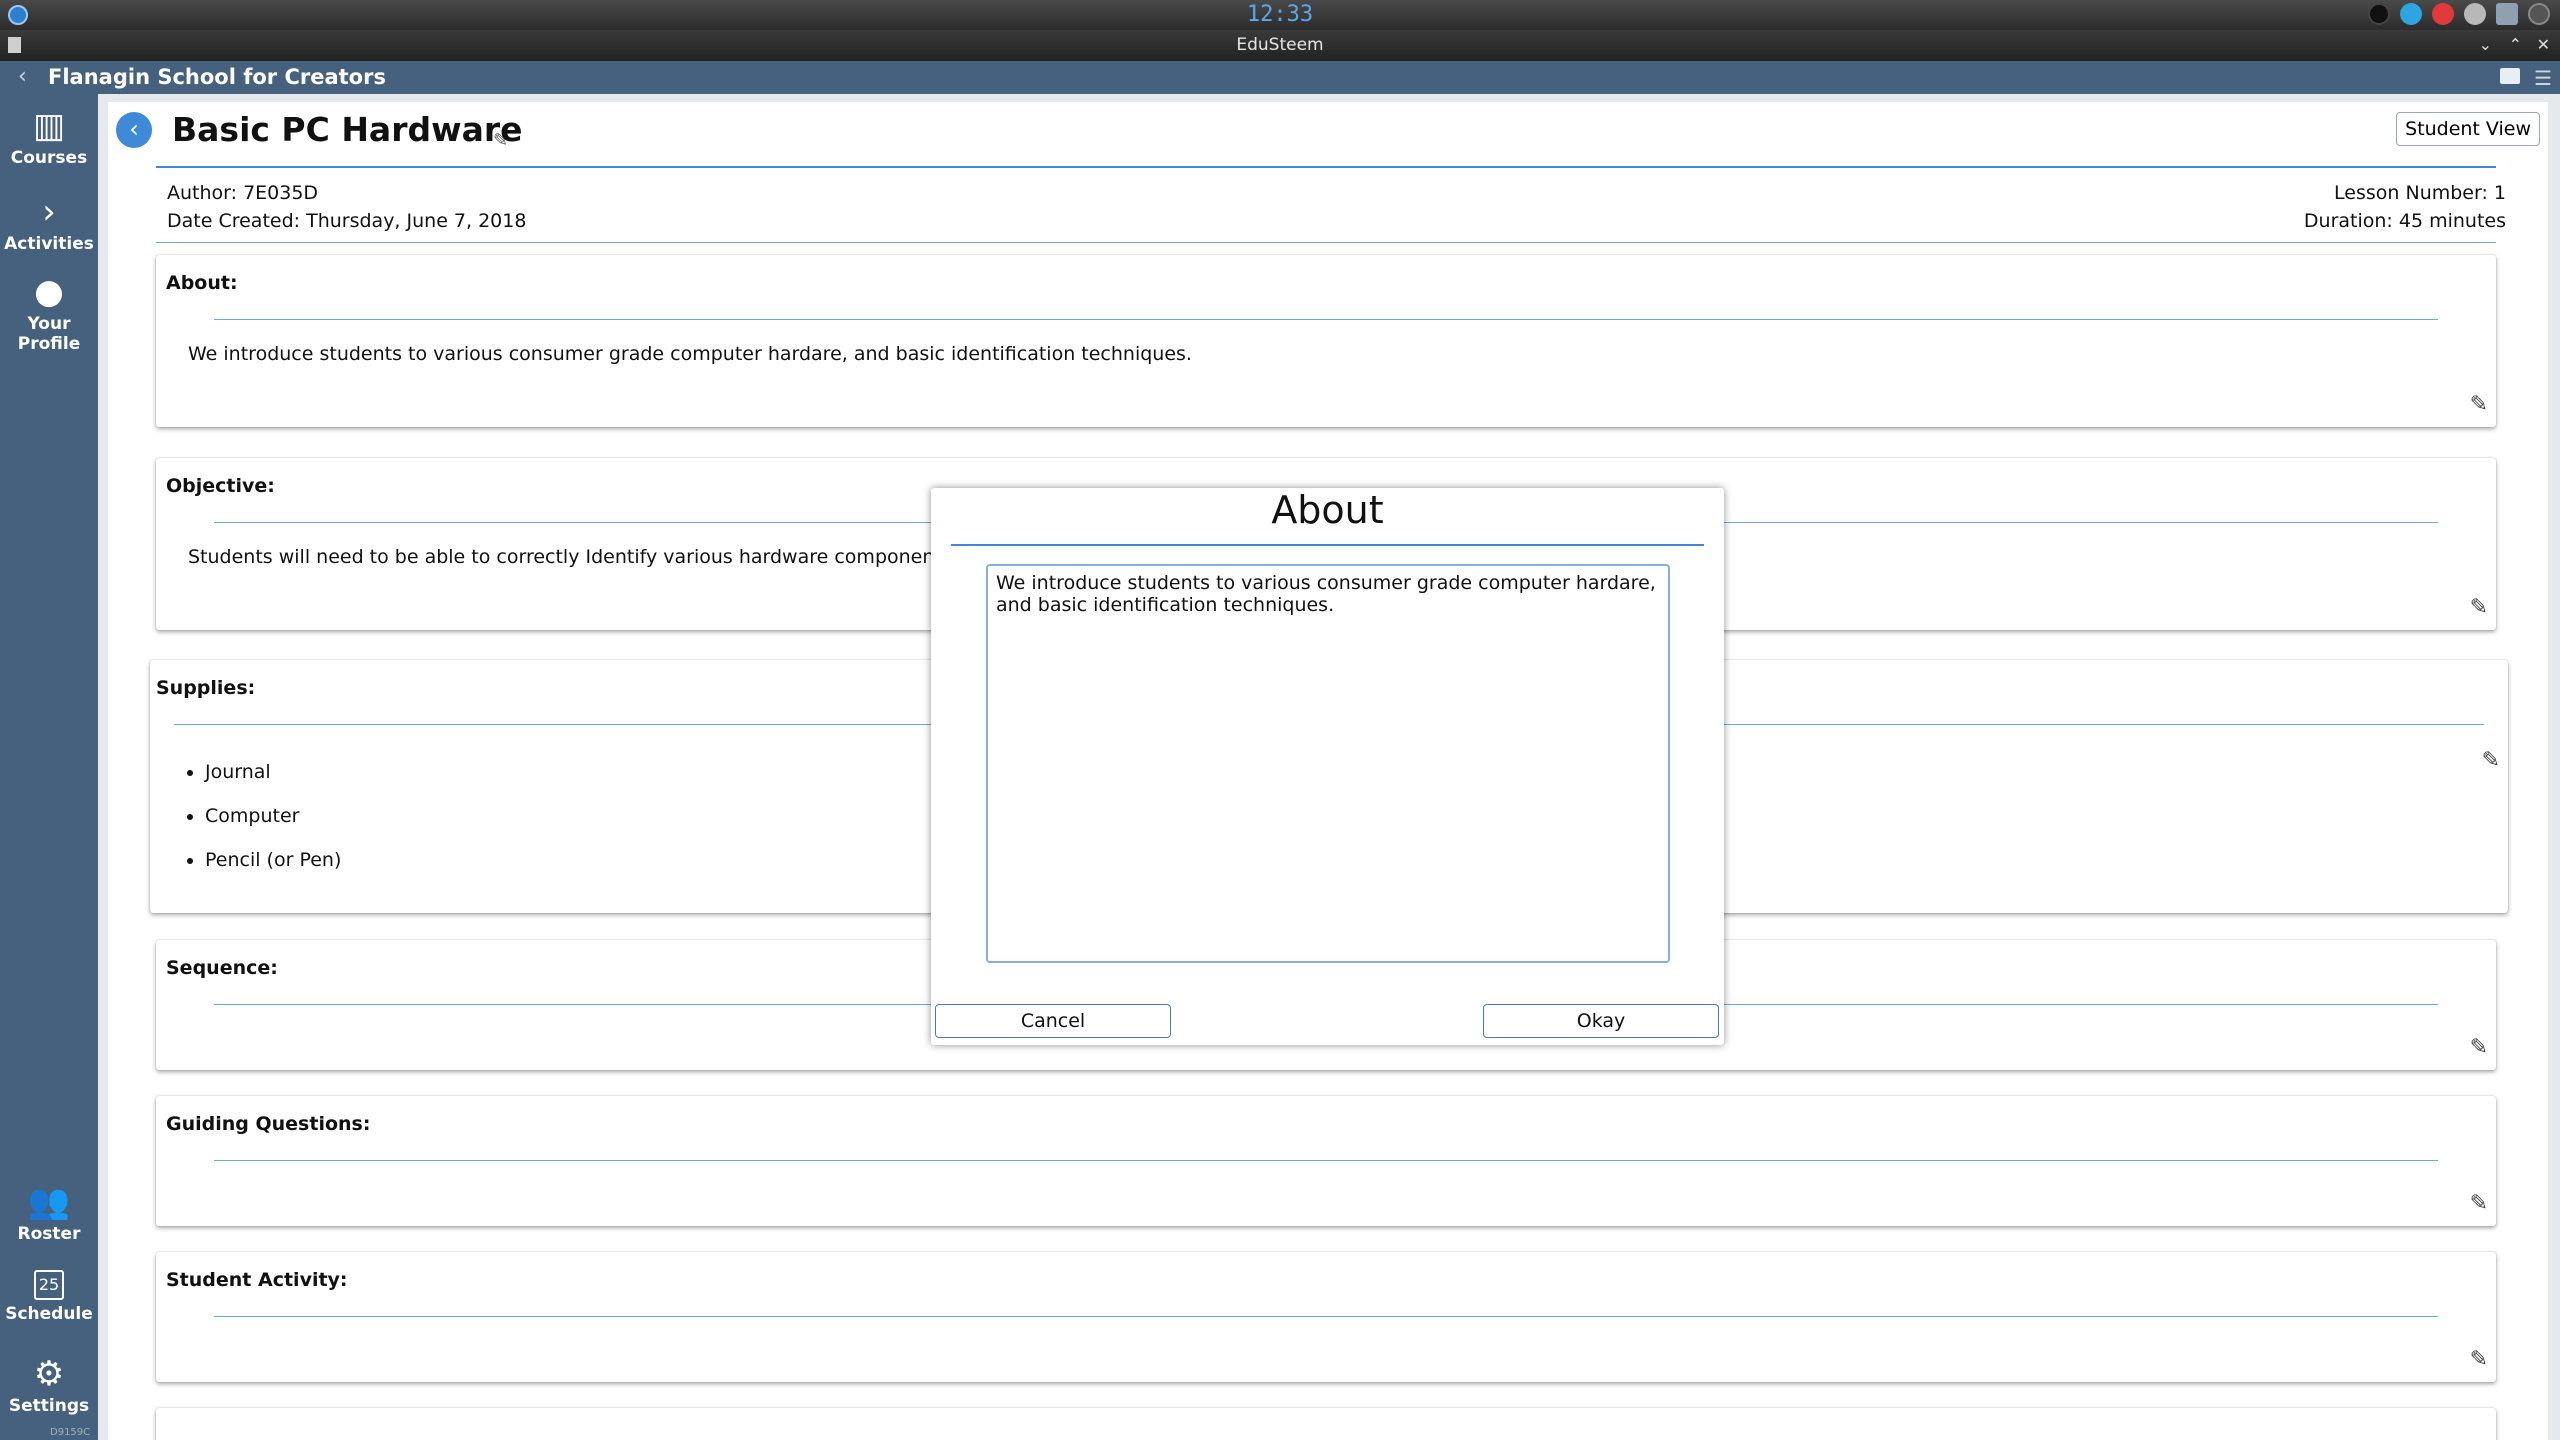 The height and width of the screenshot is (1440, 2560). I want to click on app-header: ‹ Flanagin School for Creators ☰, so click(1280, 77).